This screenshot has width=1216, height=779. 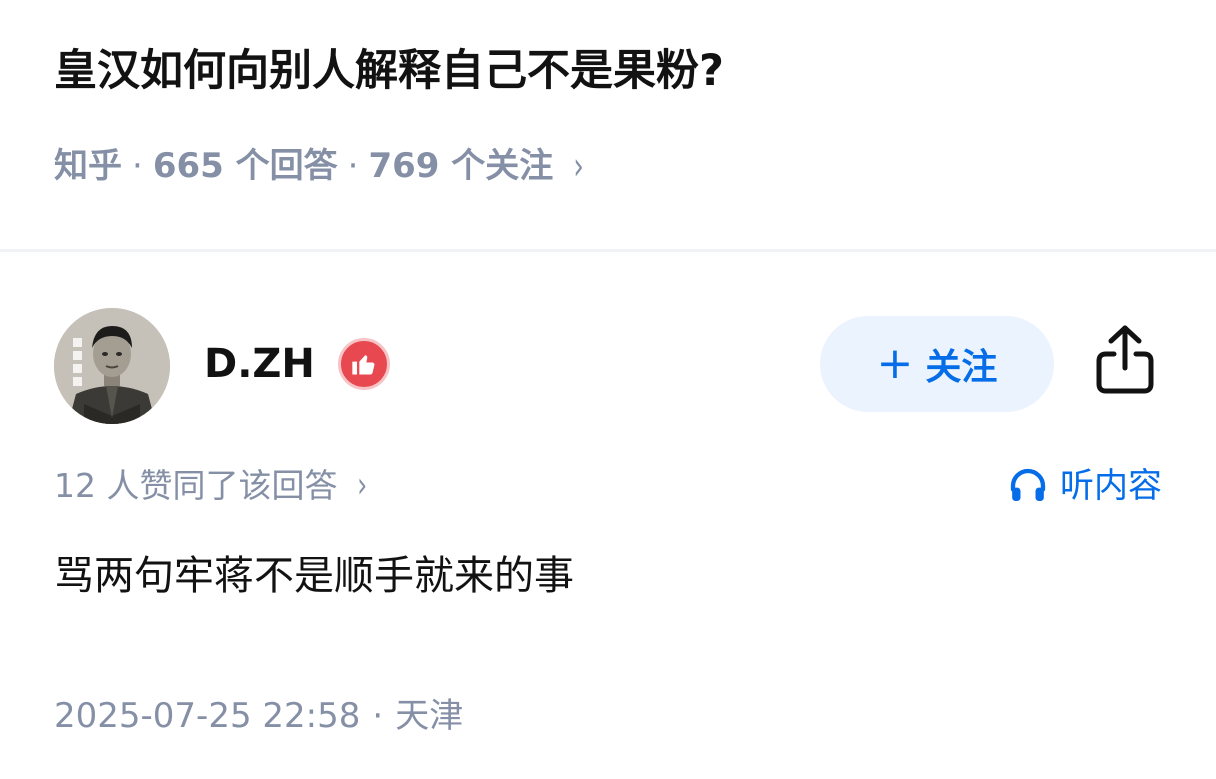 What do you see at coordinates (1028, 484) in the screenshot?
I see `headphones-icon` at bounding box center [1028, 484].